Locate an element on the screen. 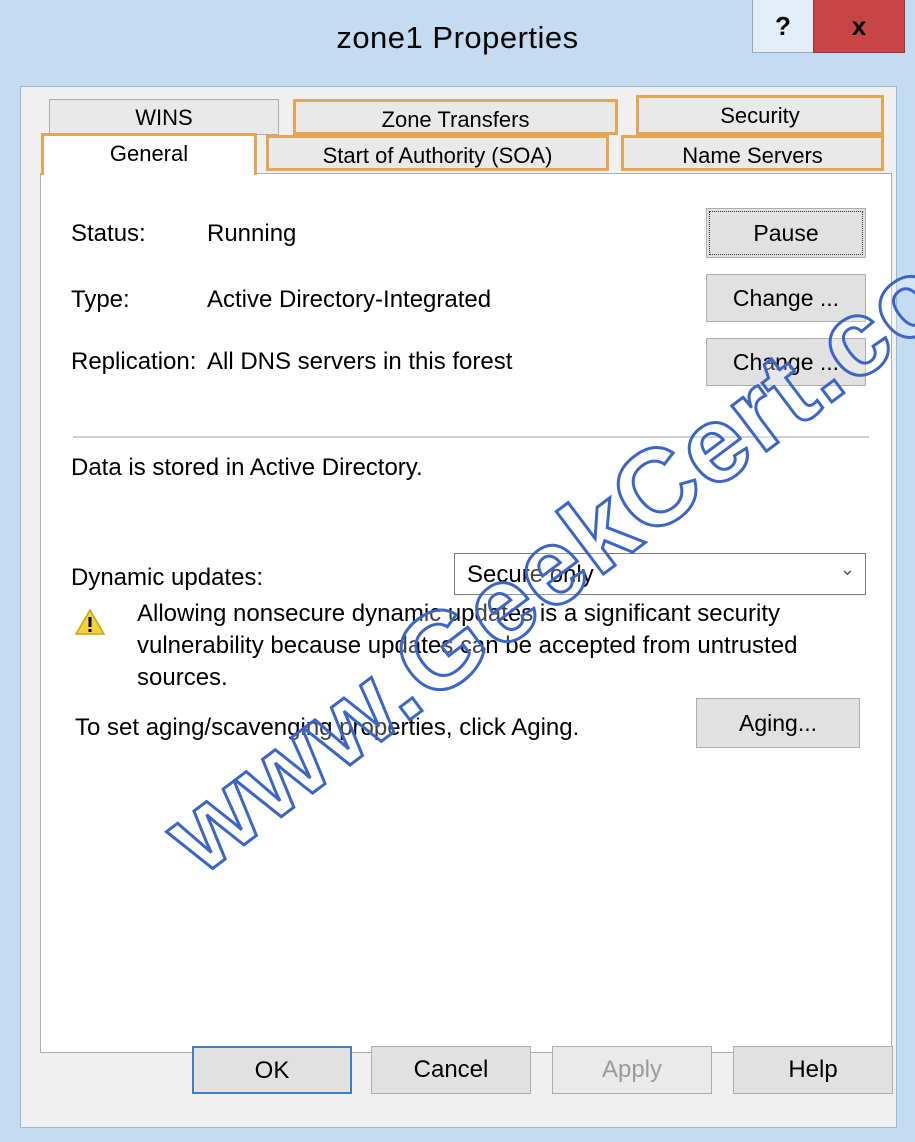 The width and height of the screenshot is (915, 1142). replication-label: Replication: is located at coordinates (134, 361).